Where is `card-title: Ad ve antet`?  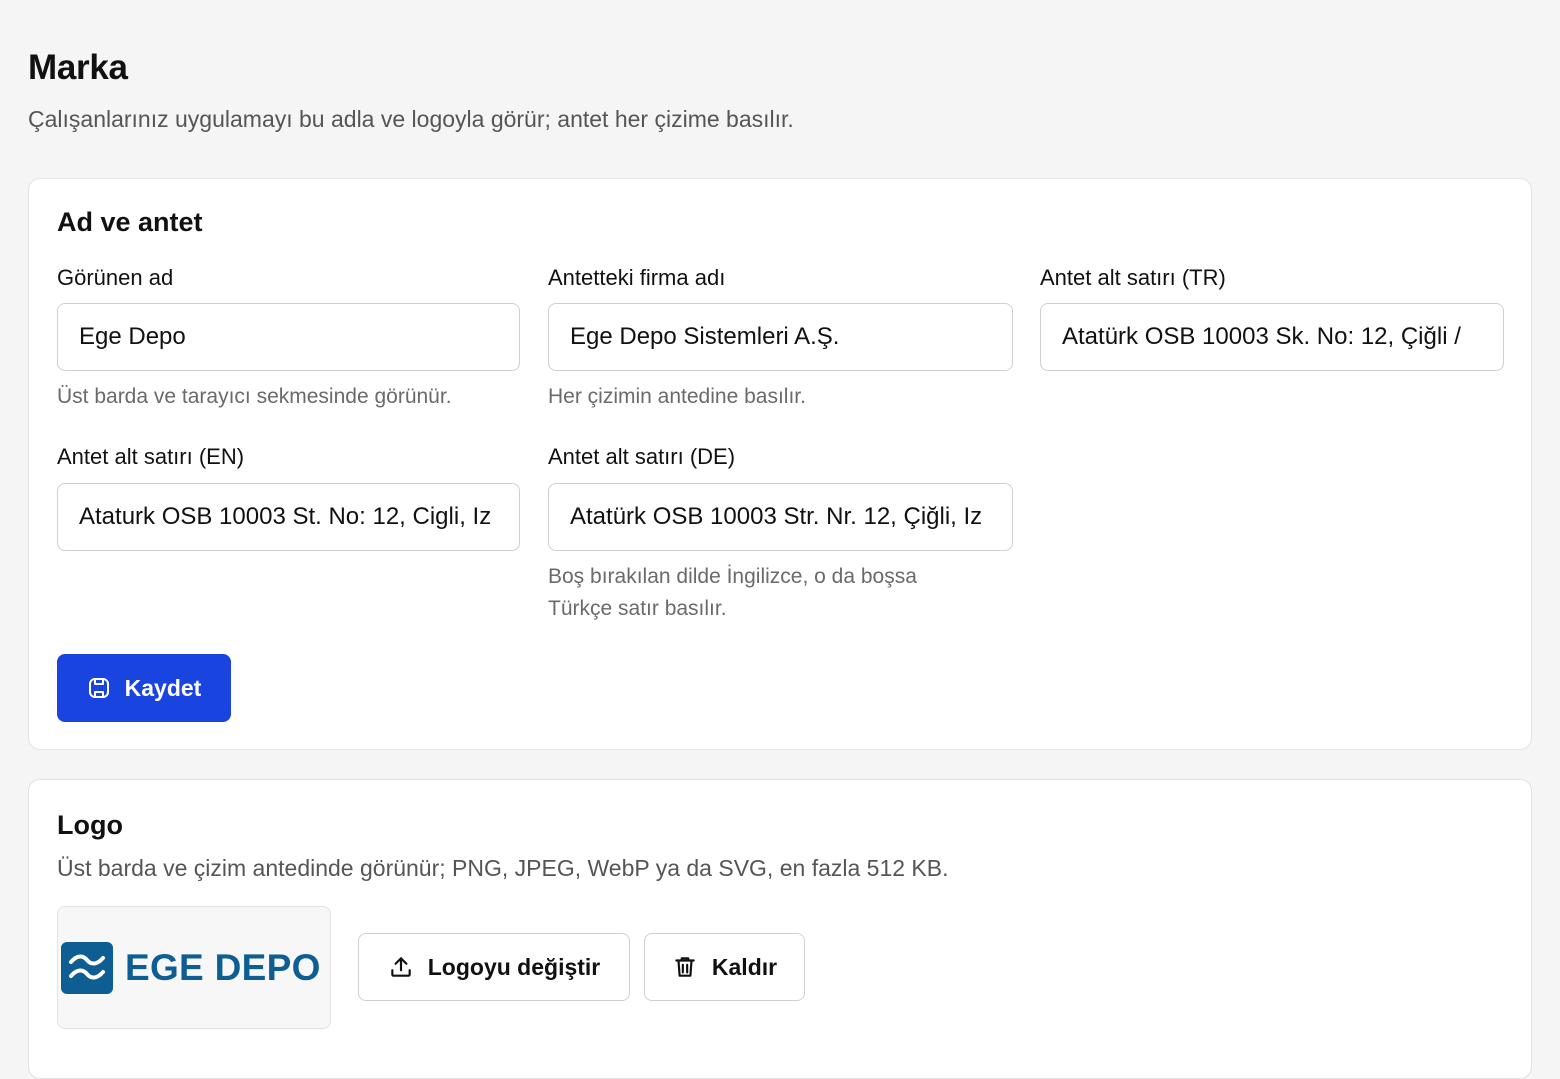 card-title: Ad ve antet is located at coordinates (130, 222).